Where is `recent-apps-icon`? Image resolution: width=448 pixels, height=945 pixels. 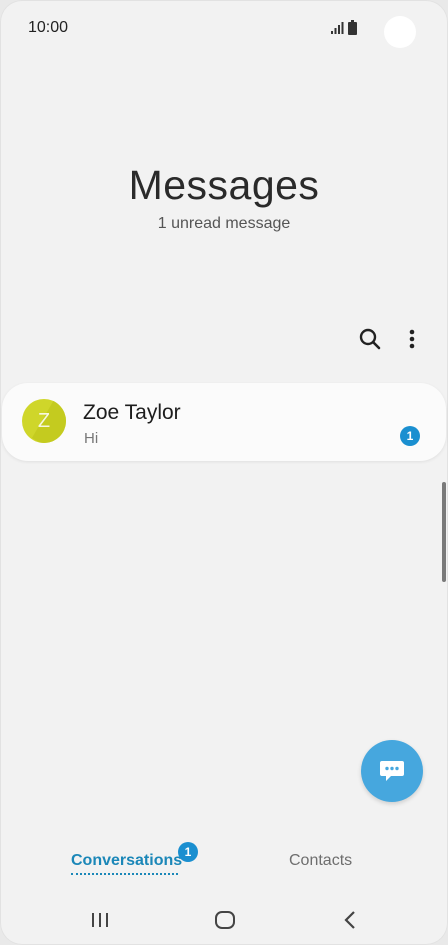
recent-apps-icon is located at coordinates (100, 920).